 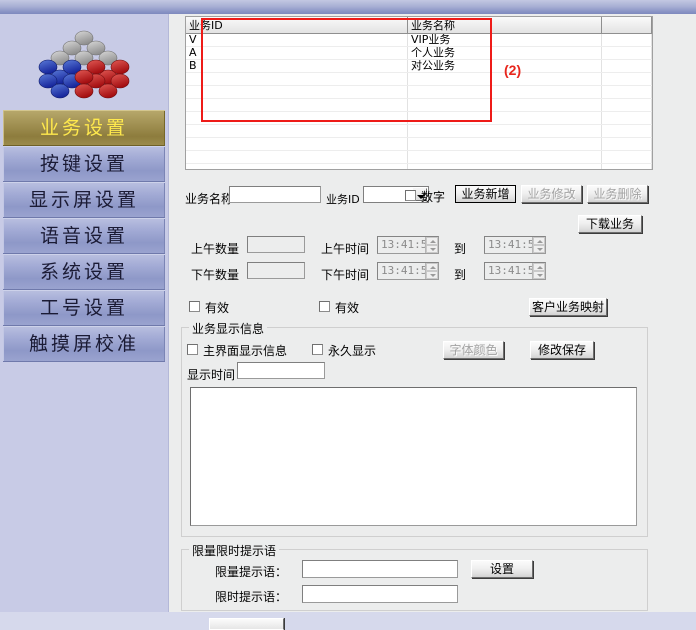 I want to click on delete-business-button: 业务删除, so click(x=617, y=194).